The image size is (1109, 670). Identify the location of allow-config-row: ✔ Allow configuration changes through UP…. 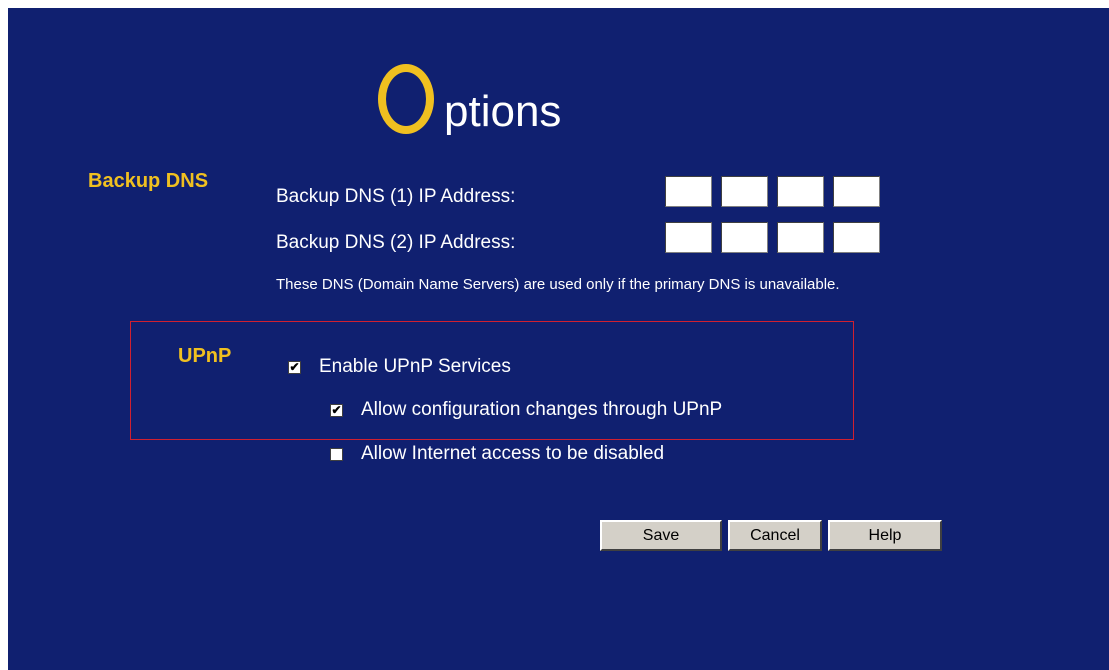
(526, 410).